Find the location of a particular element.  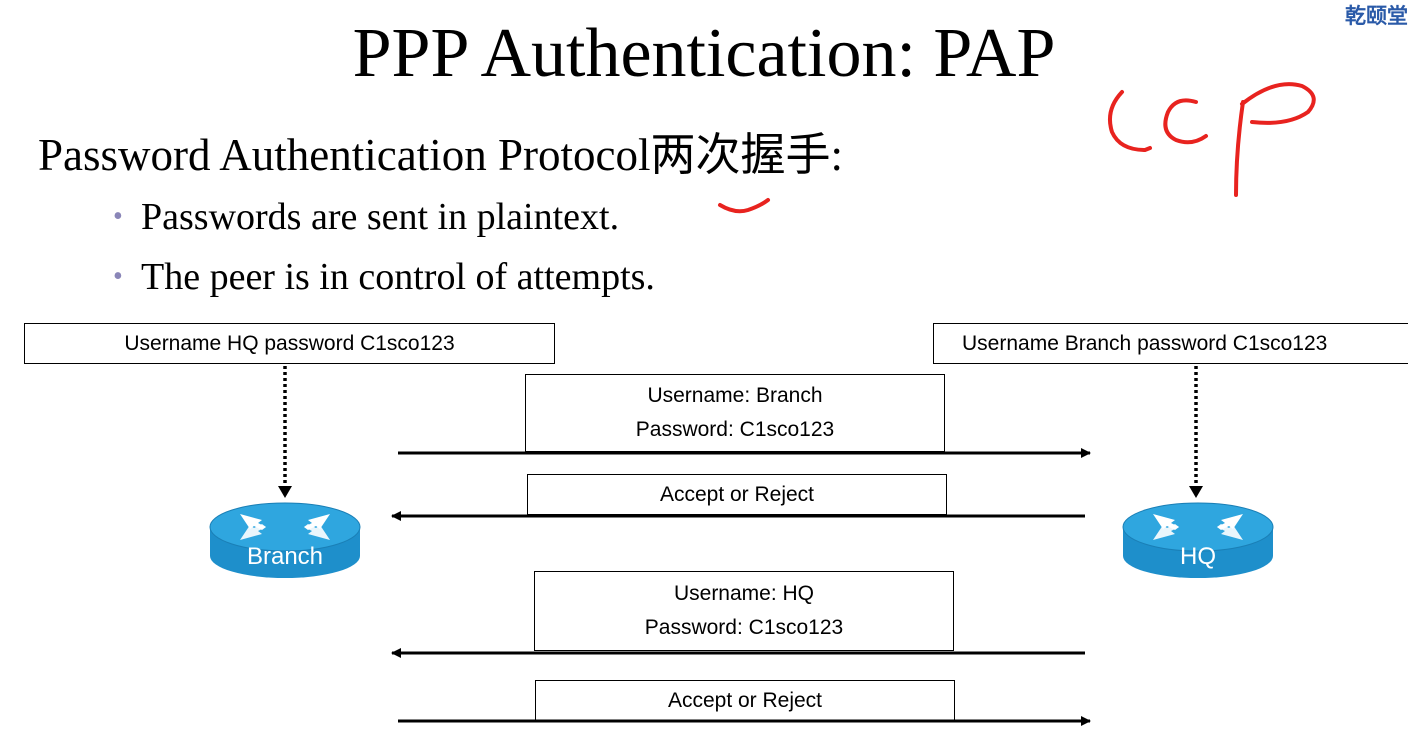

left-config-arrowhead-icon is located at coordinates (285, 492).